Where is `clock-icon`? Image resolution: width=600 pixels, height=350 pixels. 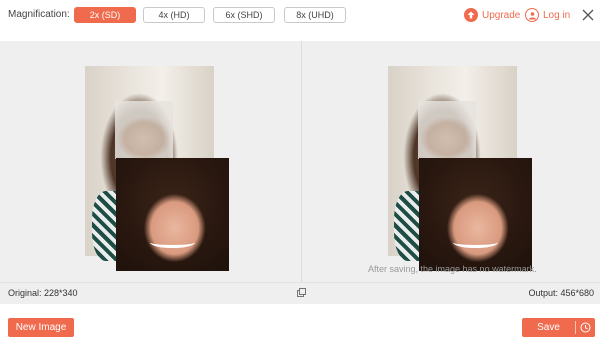
clock-icon is located at coordinates (585, 327).